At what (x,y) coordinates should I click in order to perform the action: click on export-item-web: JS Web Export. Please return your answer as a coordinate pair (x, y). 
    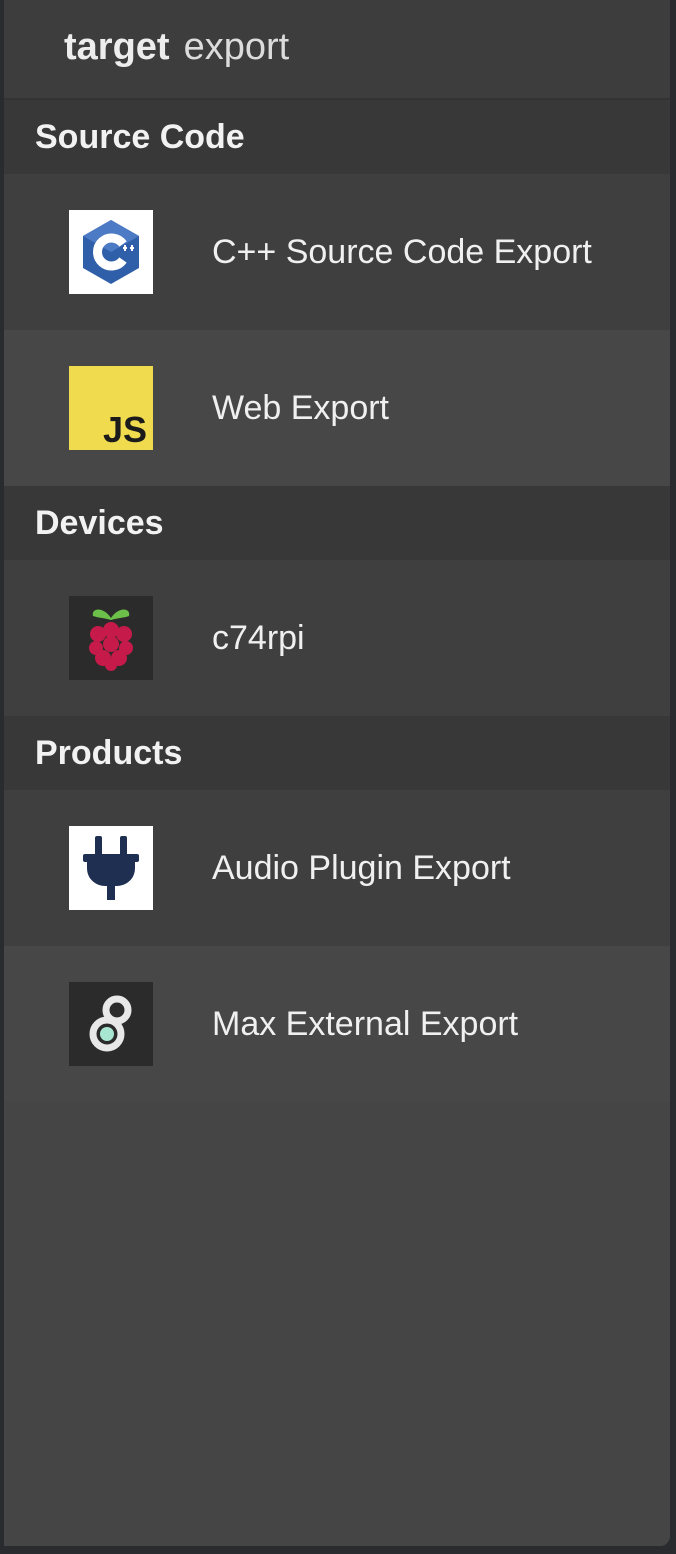
    Looking at the image, I should click on (337, 408).